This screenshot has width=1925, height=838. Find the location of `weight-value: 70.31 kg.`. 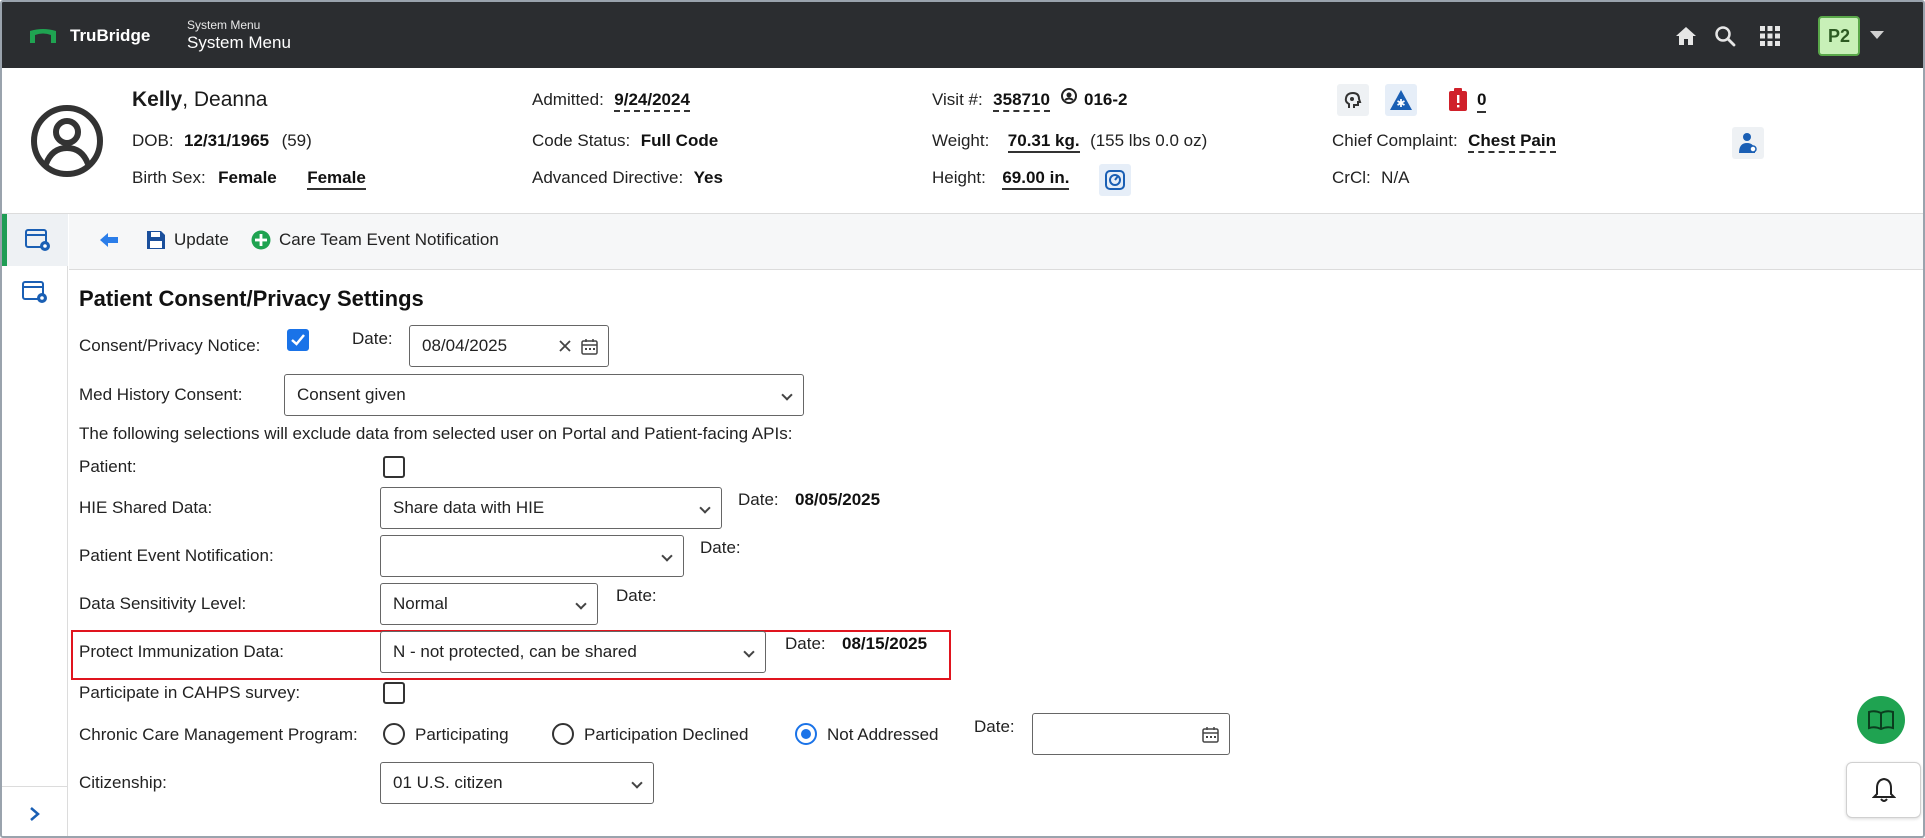

weight-value: 70.31 kg. is located at coordinates (1043, 142).